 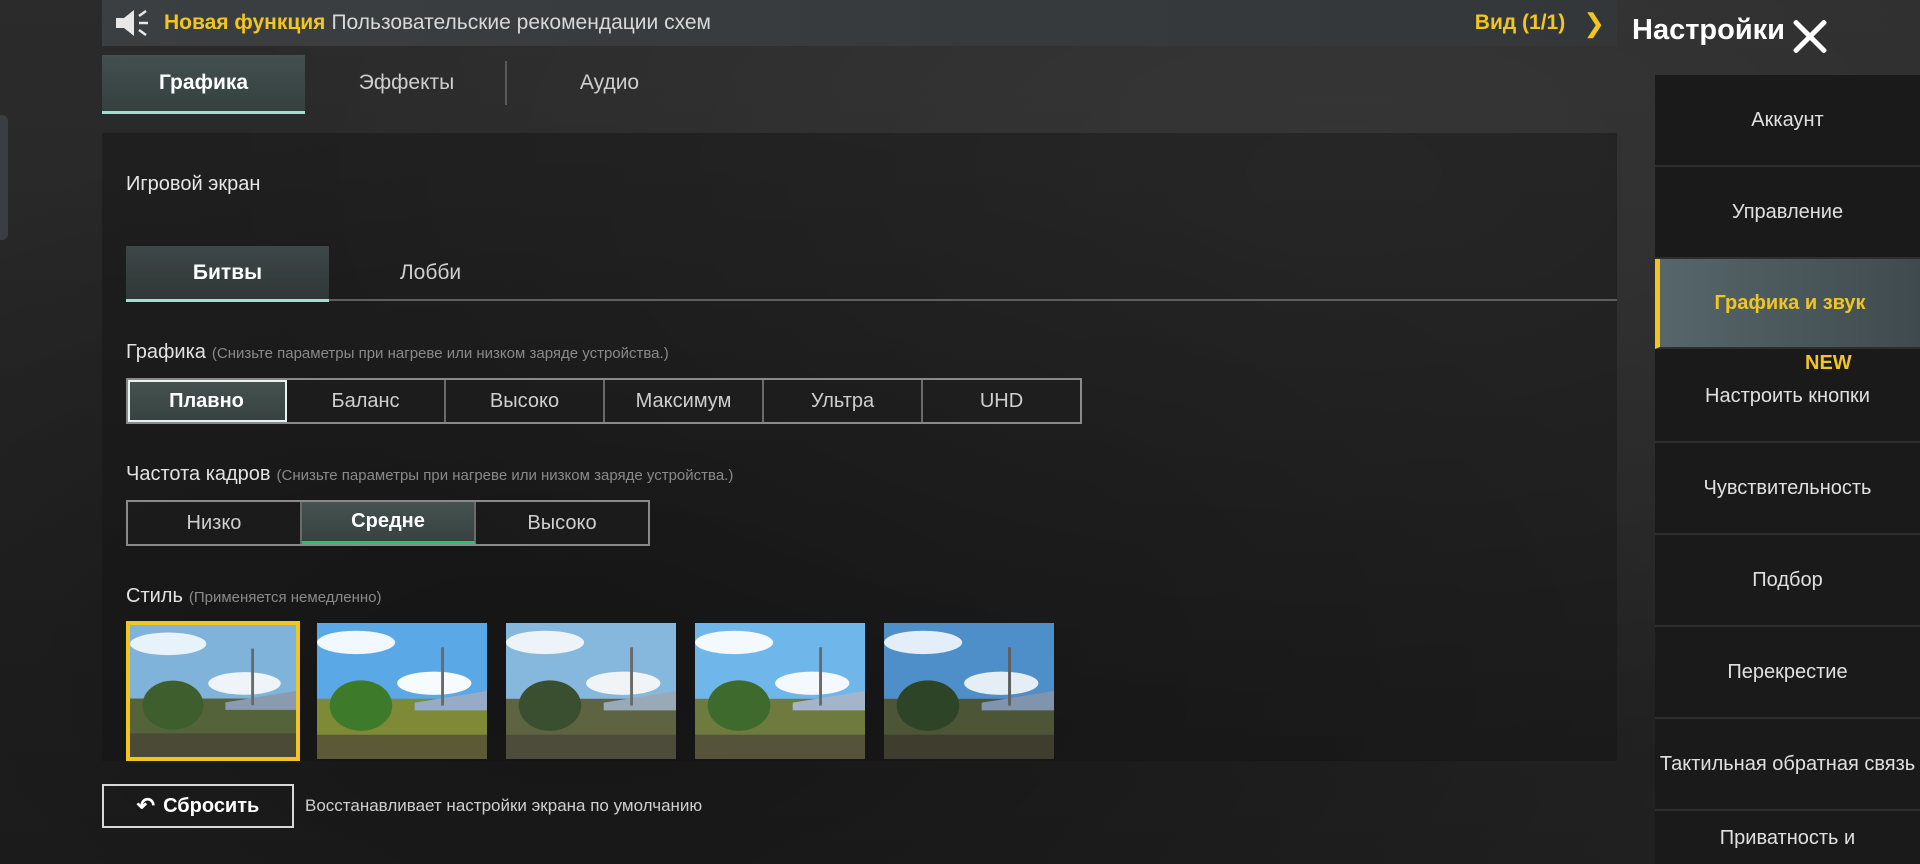 What do you see at coordinates (4, 177) in the screenshot?
I see `left-edge-handle` at bounding box center [4, 177].